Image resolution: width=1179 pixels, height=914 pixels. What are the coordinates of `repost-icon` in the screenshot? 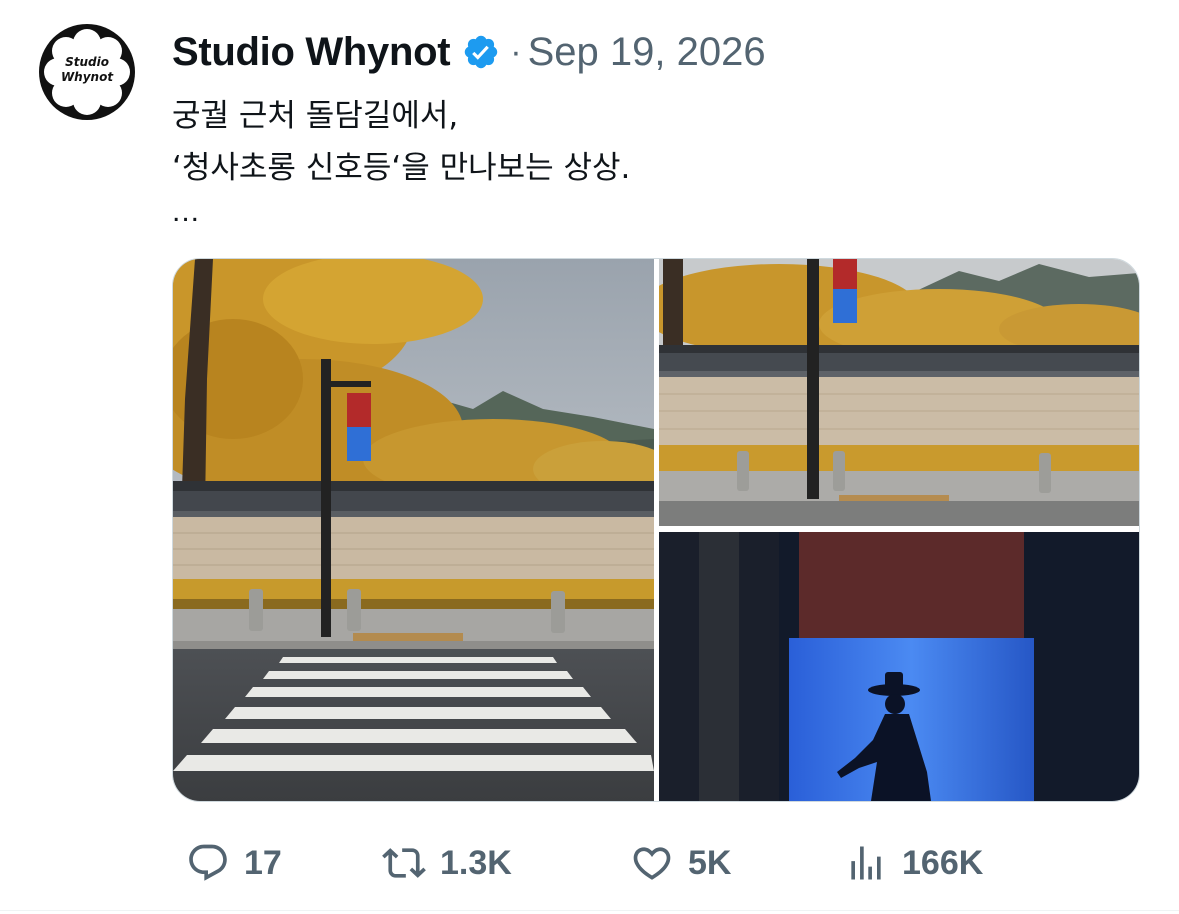 It's located at (404, 863).